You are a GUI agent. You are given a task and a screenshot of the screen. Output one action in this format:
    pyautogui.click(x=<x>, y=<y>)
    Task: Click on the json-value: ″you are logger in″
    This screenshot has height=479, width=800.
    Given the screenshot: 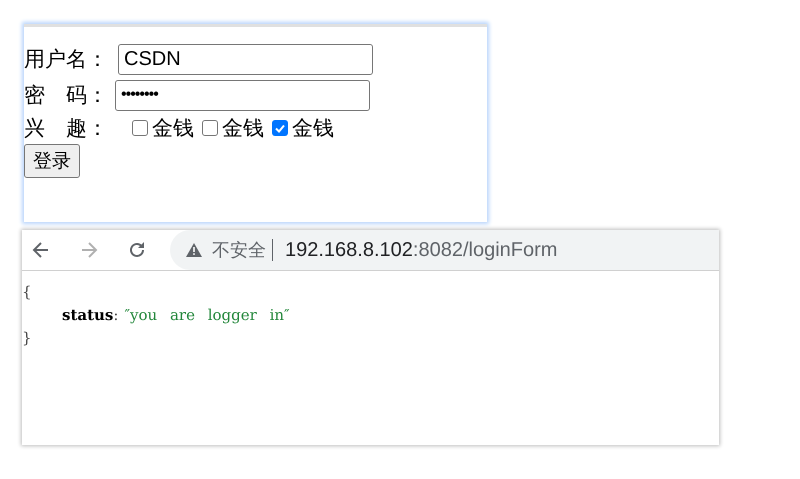 What is the action you would take?
    pyautogui.click(x=207, y=315)
    